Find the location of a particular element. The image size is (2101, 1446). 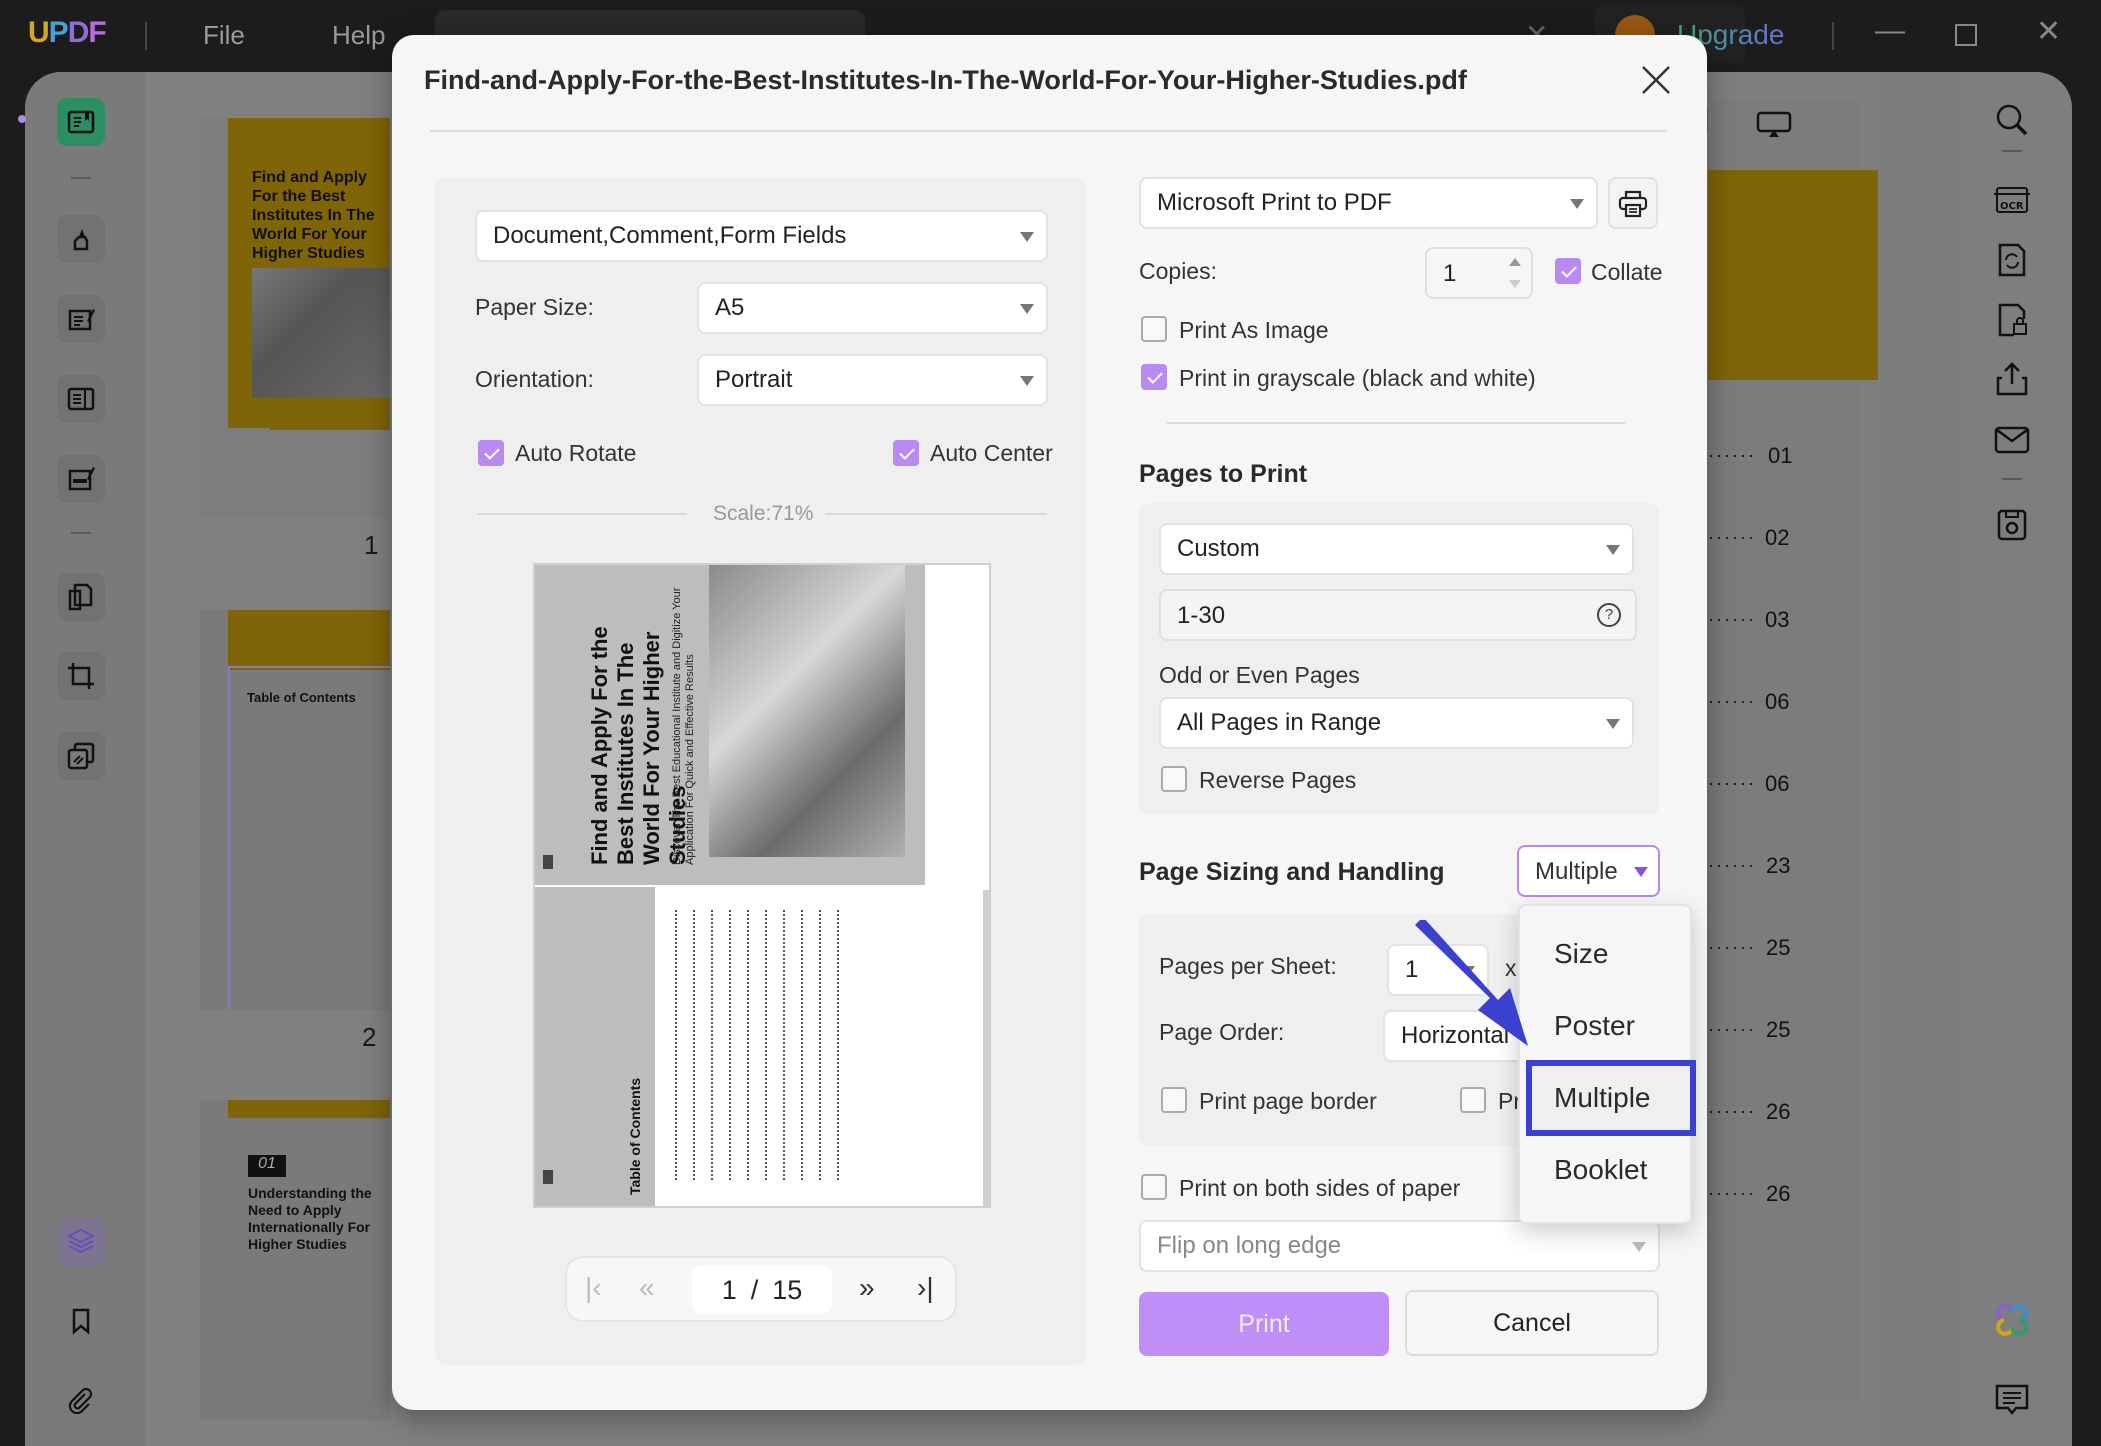

increment-icon is located at coordinates (1515, 262).